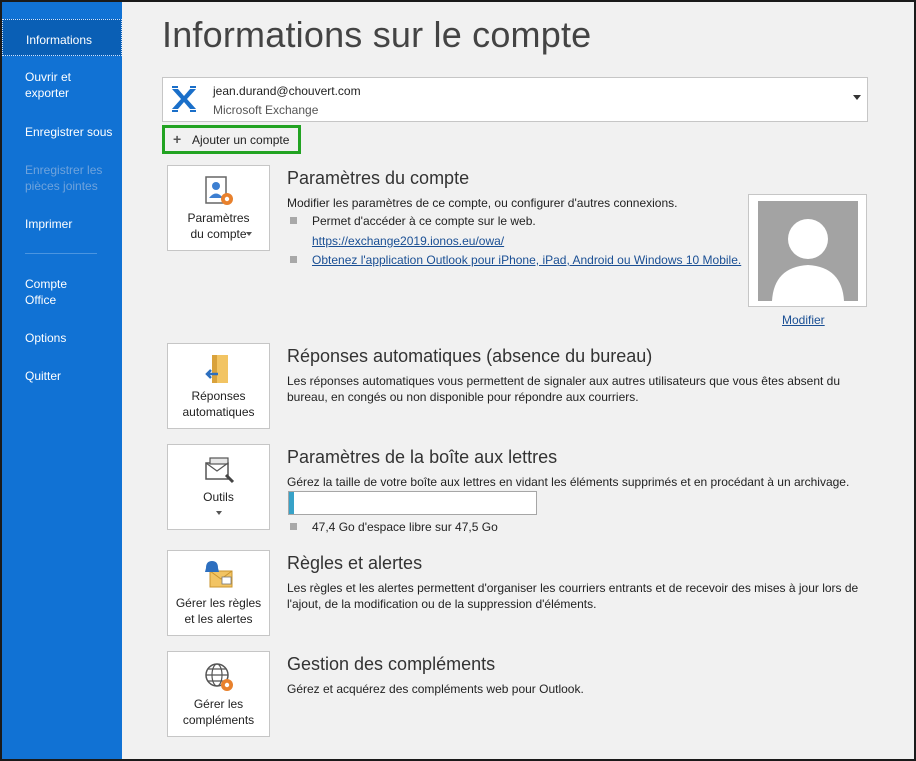  What do you see at coordinates (62, 37) in the screenshot?
I see `nav-item-informations: Informations` at bounding box center [62, 37].